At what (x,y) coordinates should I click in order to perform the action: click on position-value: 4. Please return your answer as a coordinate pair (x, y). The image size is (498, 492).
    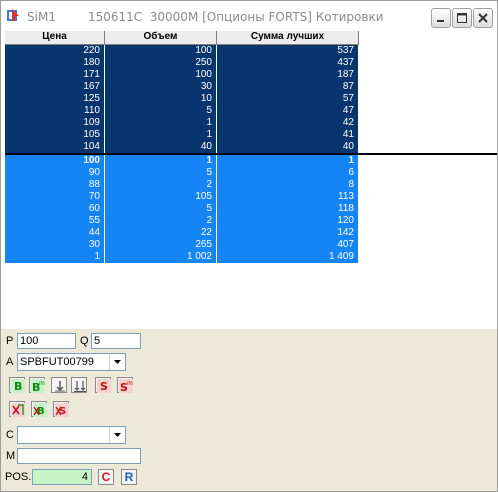
    Looking at the image, I should click on (62, 477).